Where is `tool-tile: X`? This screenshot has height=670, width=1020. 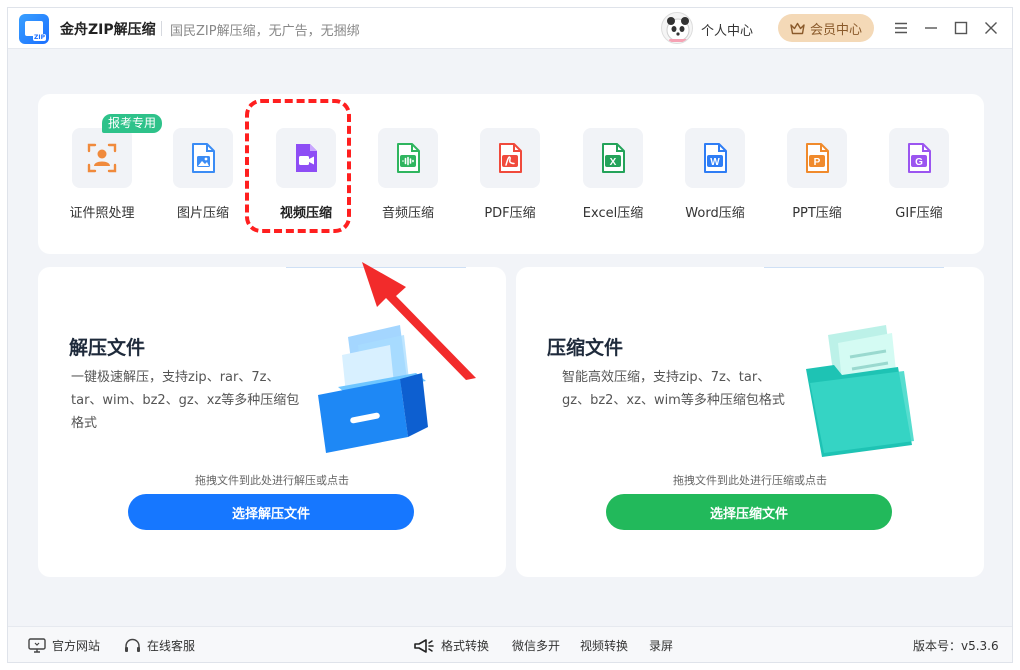
tool-tile: X is located at coordinates (613, 158).